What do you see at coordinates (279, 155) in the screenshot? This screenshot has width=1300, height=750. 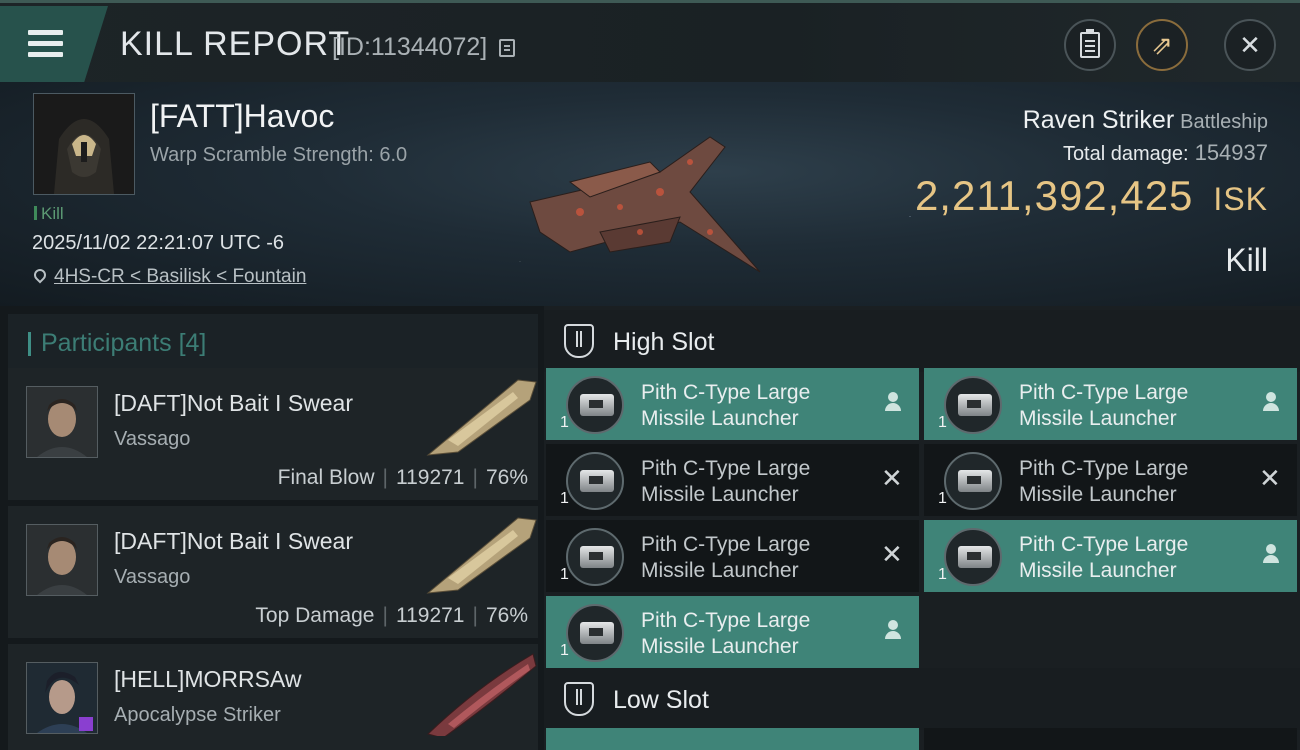 I see `warp-scramble-strength: Warp Scramble Strength: 6.0` at bounding box center [279, 155].